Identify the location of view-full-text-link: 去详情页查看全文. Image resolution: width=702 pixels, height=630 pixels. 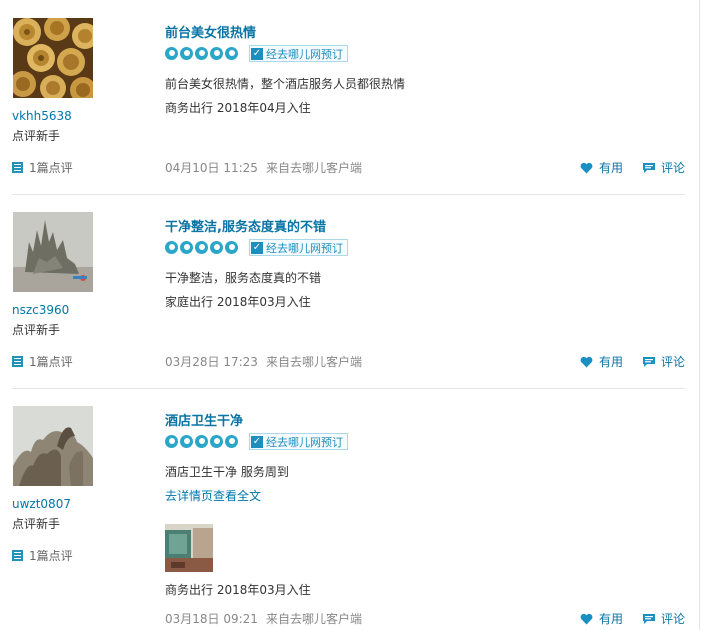
(213, 495).